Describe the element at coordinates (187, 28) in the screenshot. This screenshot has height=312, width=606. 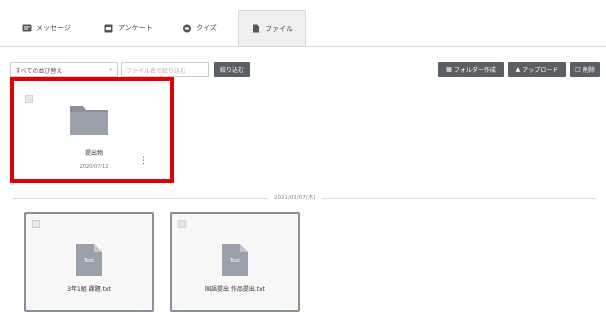
I see `quiz-icon` at that location.